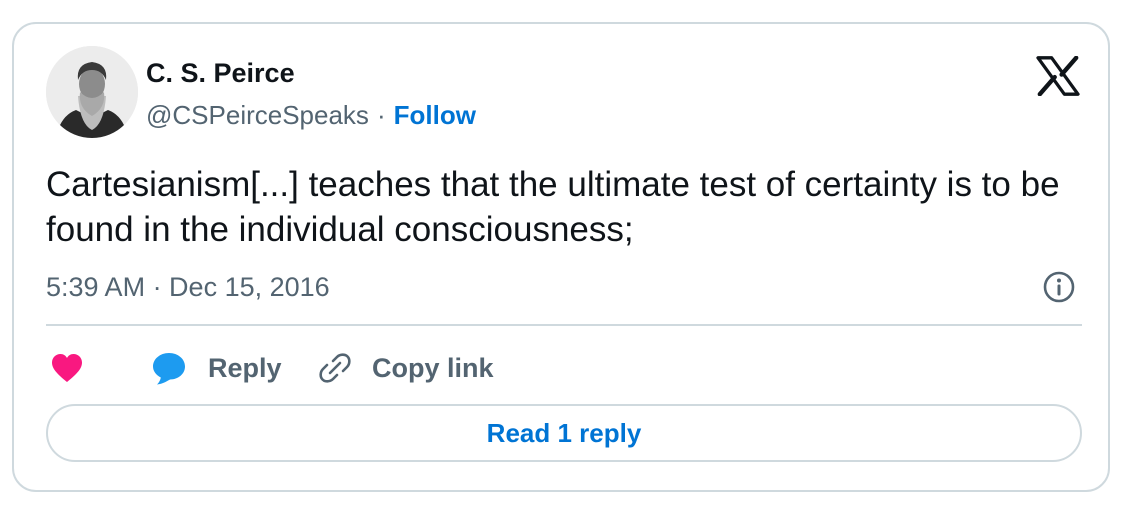  What do you see at coordinates (220, 73) in the screenshot?
I see `author-name: C. S. Peirce` at bounding box center [220, 73].